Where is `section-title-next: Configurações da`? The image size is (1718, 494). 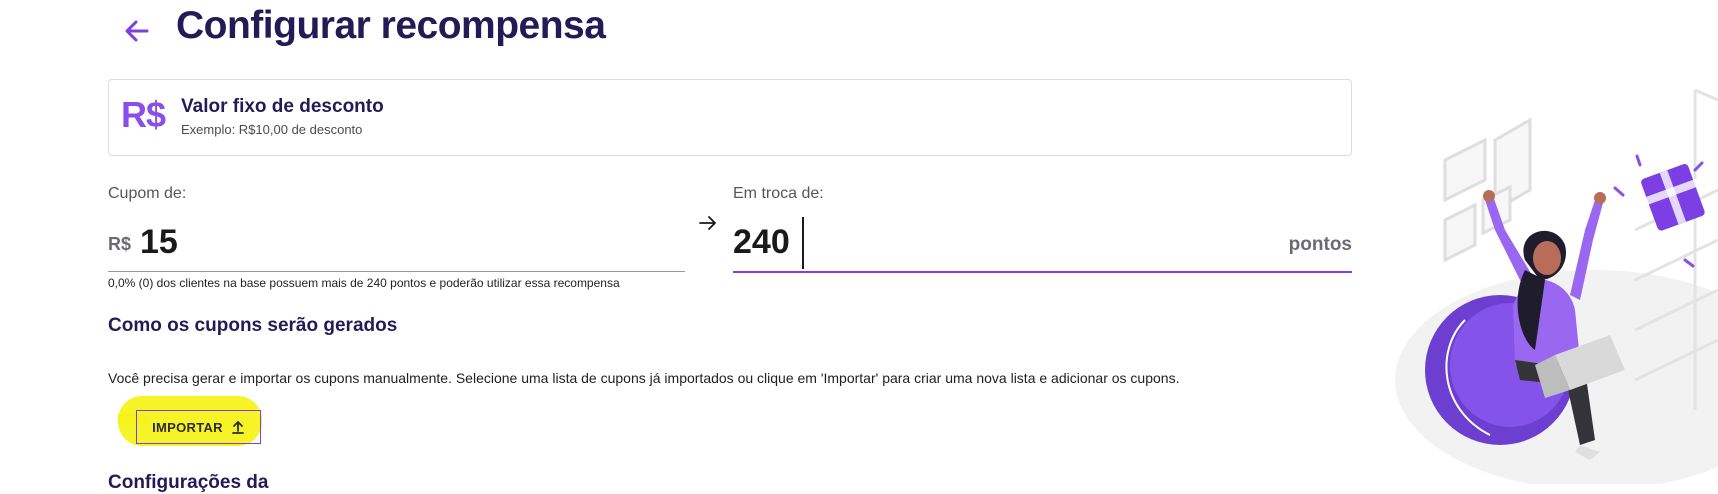
section-title-next: Configurações da is located at coordinates (188, 482).